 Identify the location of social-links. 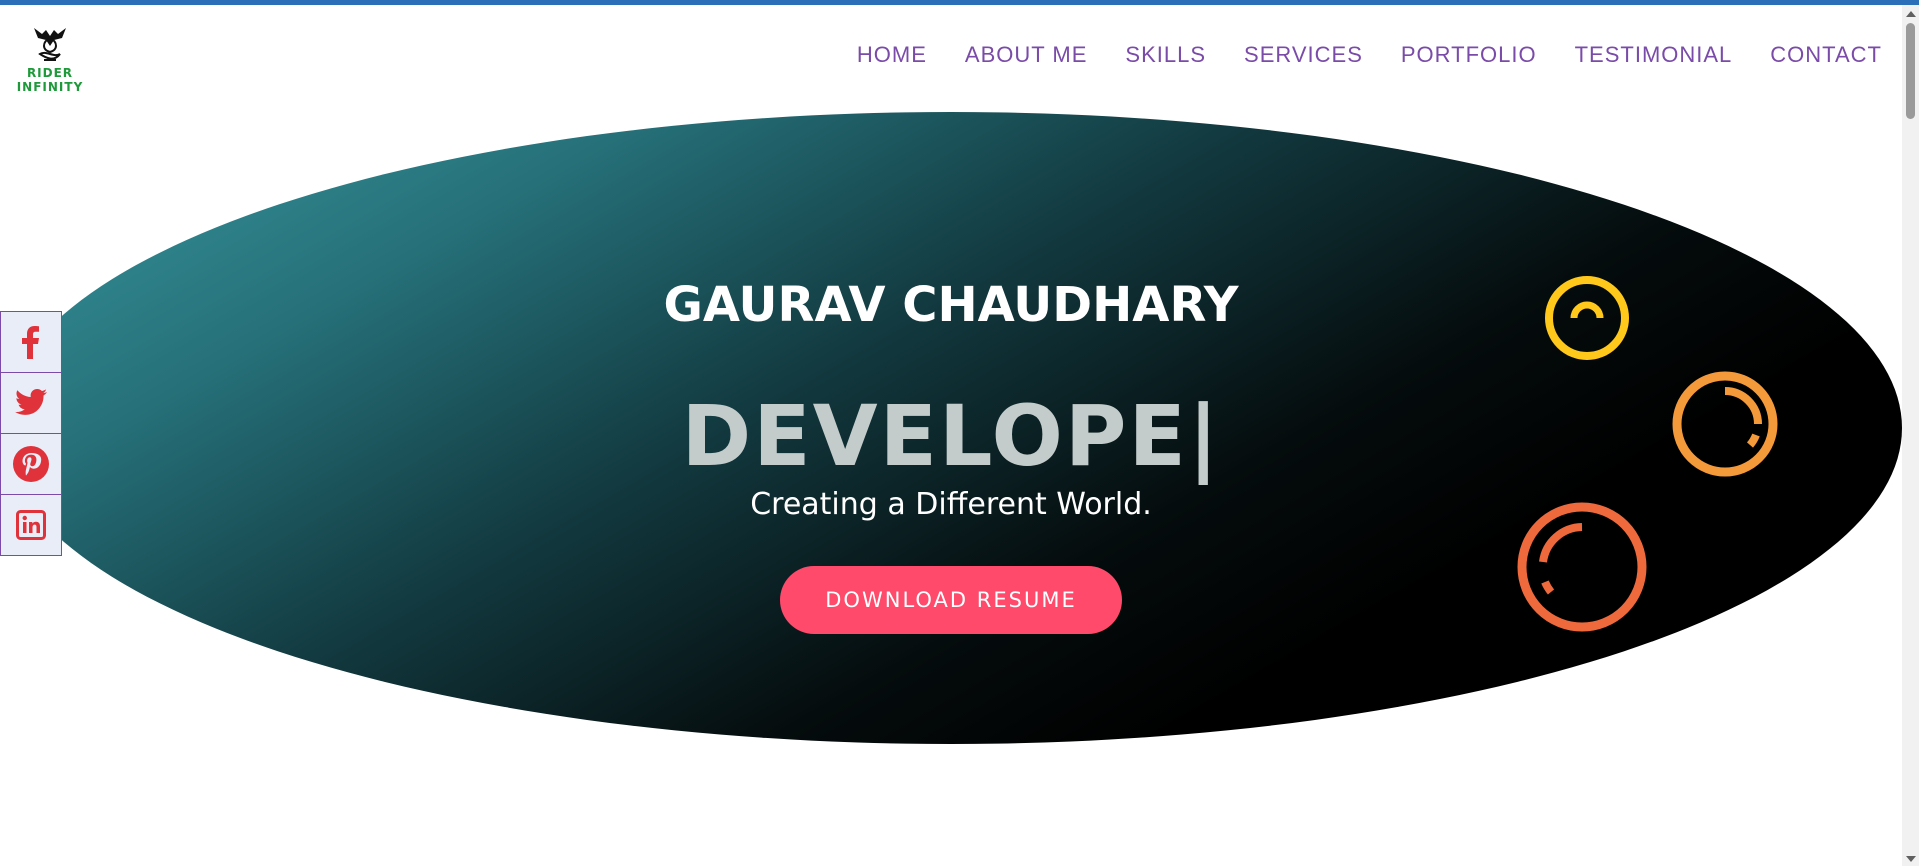
(31, 433).